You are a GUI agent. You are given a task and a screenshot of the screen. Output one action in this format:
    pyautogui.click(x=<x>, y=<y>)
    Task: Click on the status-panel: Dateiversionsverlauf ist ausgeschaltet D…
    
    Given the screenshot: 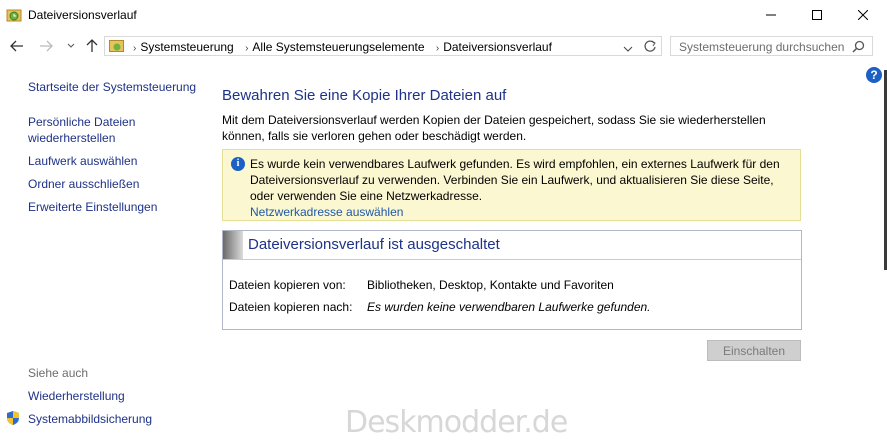 What is the action you would take?
    pyautogui.click(x=512, y=280)
    